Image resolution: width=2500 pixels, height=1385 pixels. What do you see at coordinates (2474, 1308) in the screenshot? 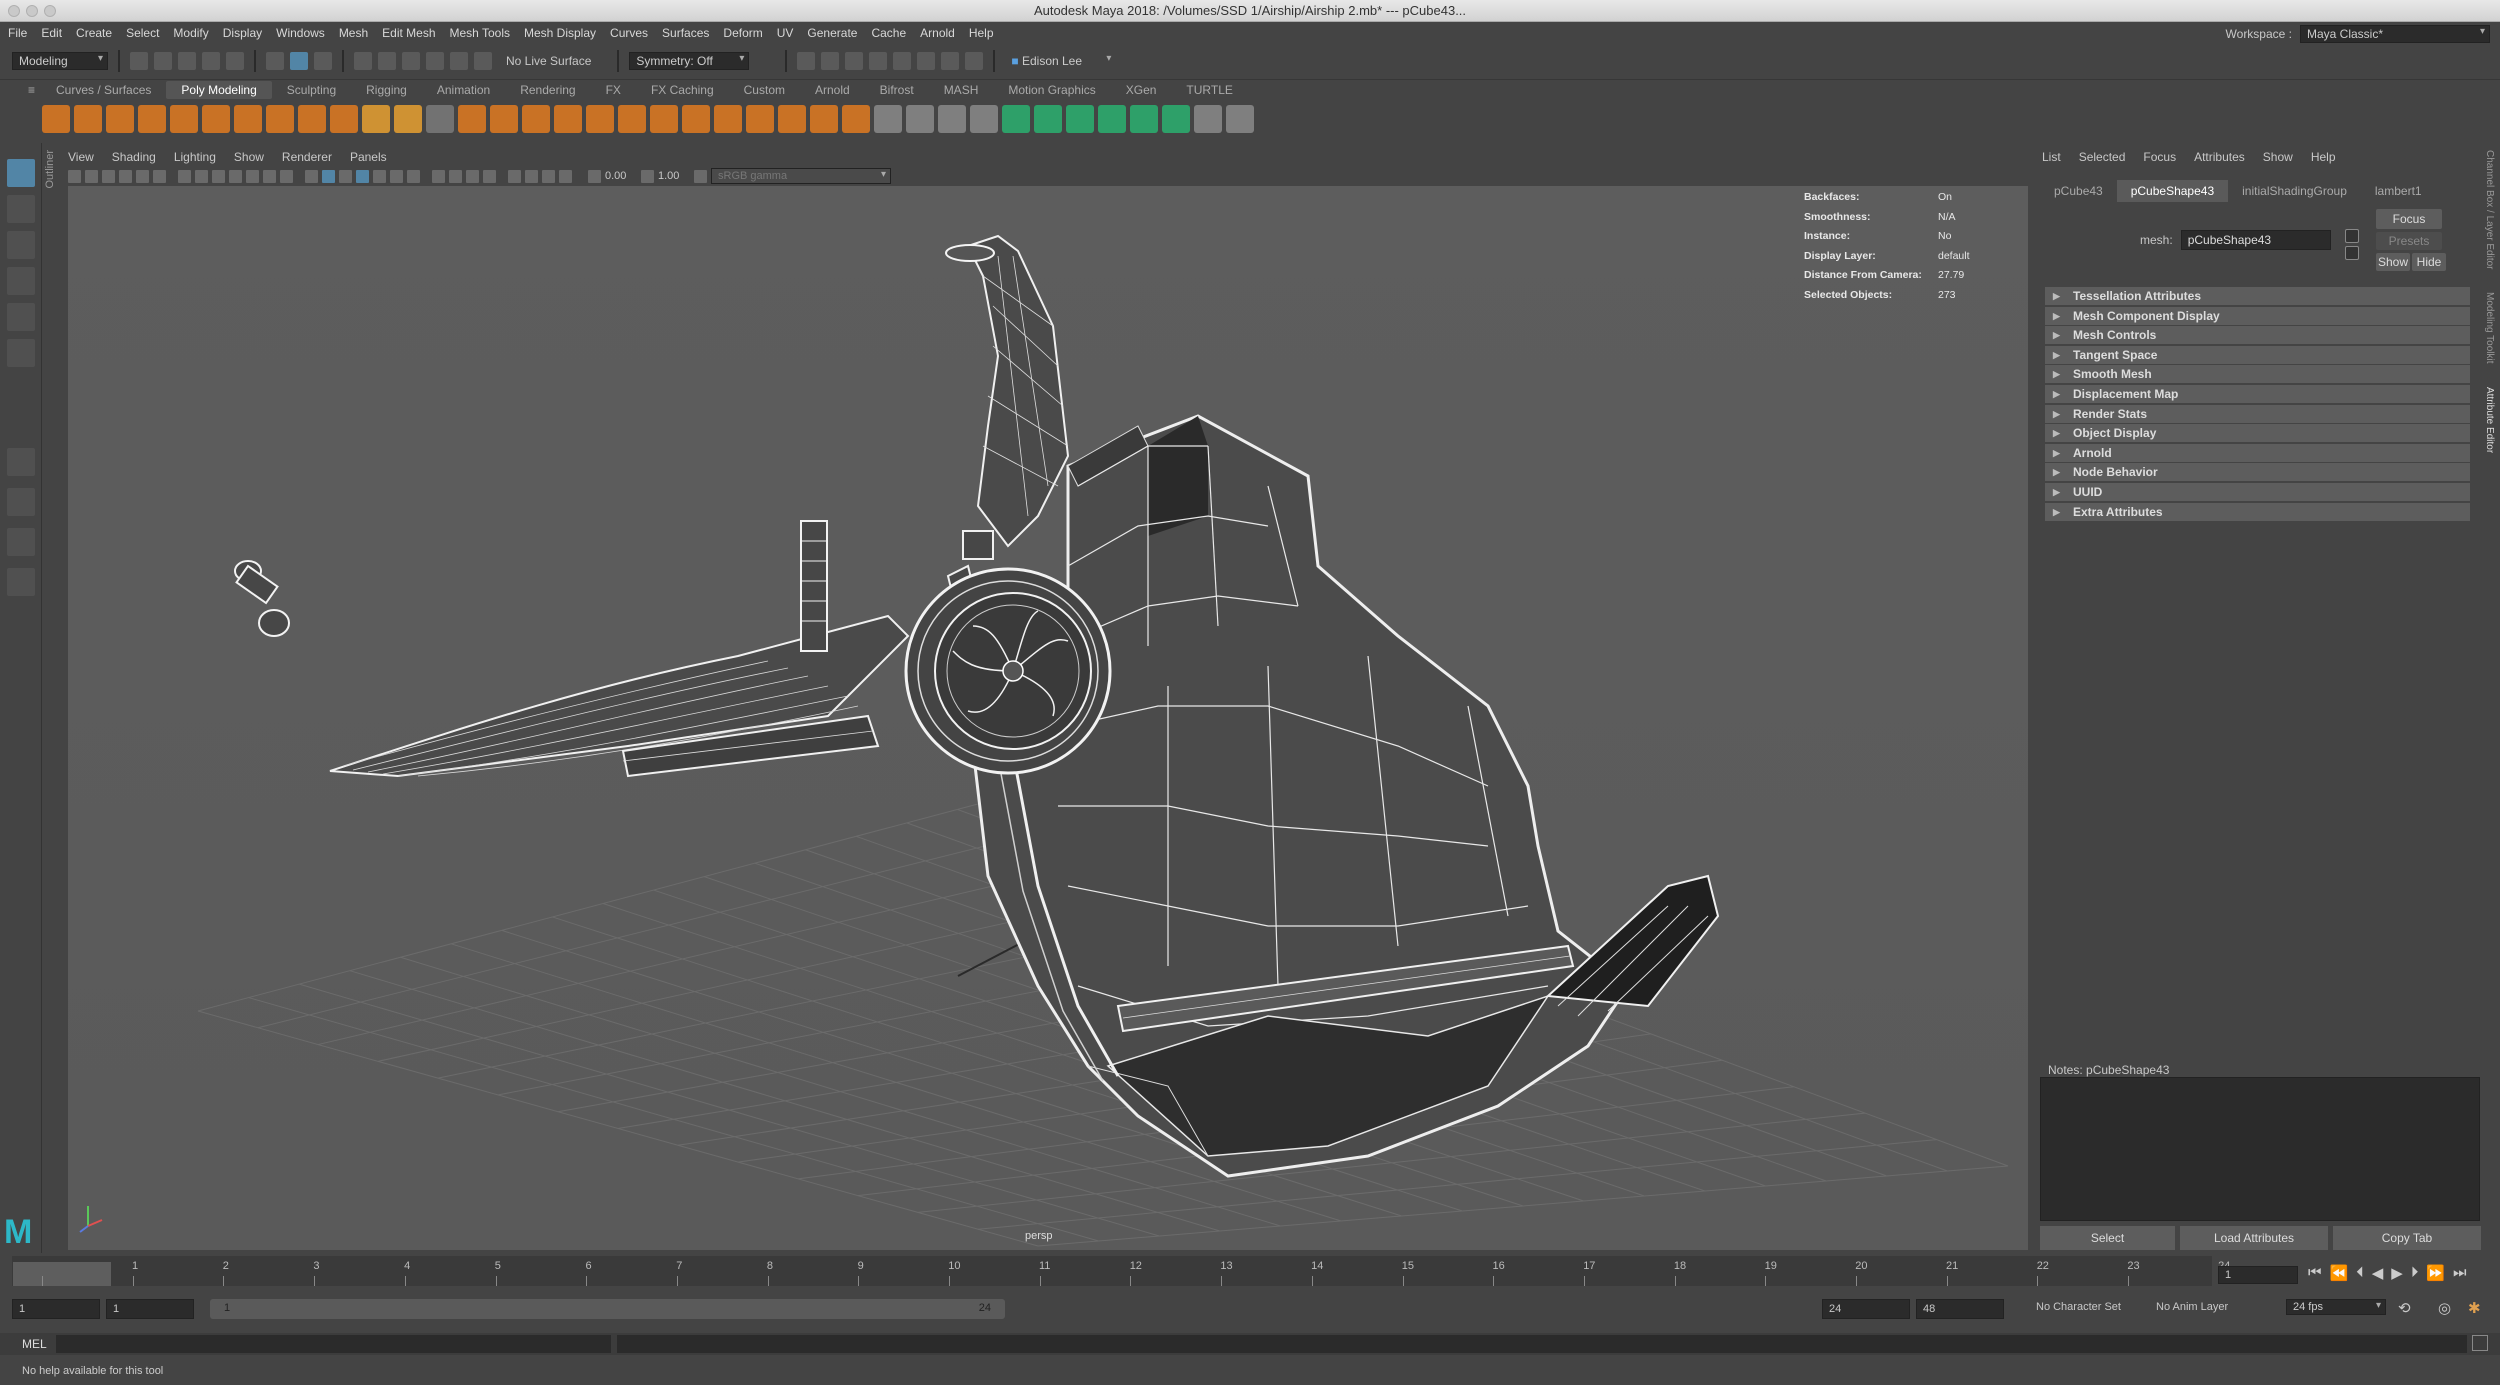
I see `animation-preferences-icon: ✱` at bounding box center [2474, 1308].